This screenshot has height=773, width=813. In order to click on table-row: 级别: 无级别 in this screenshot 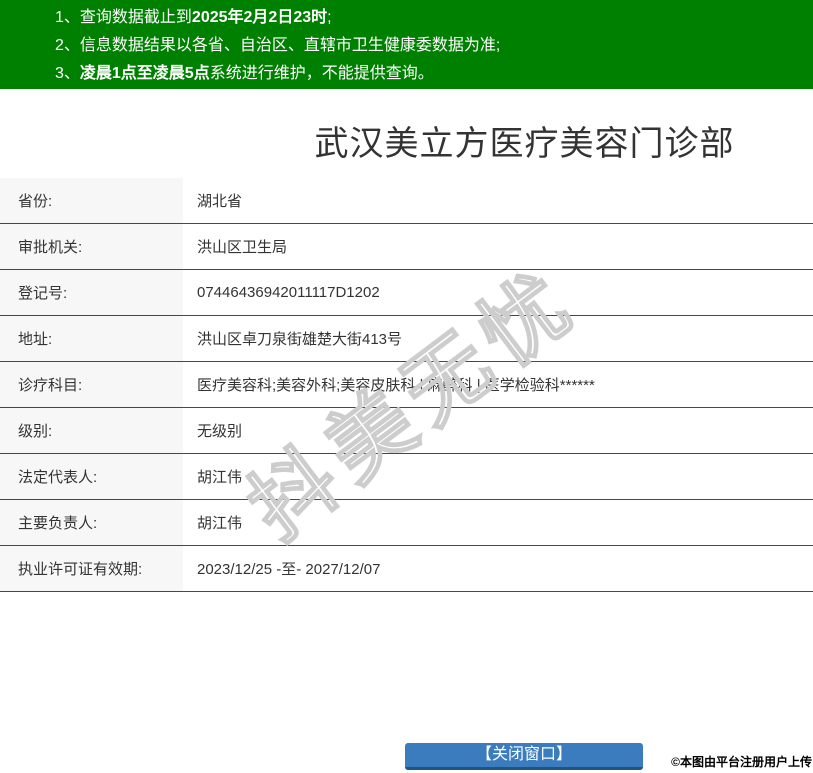, I will do `click(406, 431)`.